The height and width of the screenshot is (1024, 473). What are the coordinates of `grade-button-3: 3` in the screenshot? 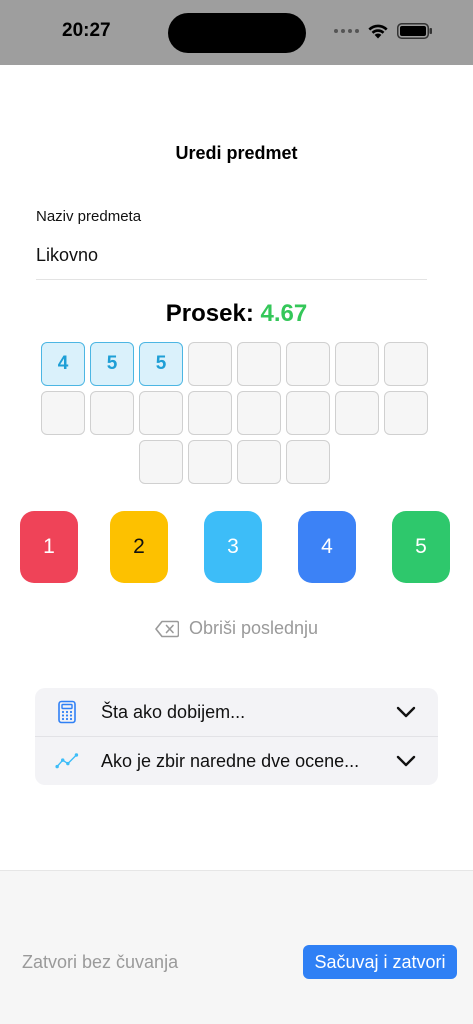 It's located at (233, 547).